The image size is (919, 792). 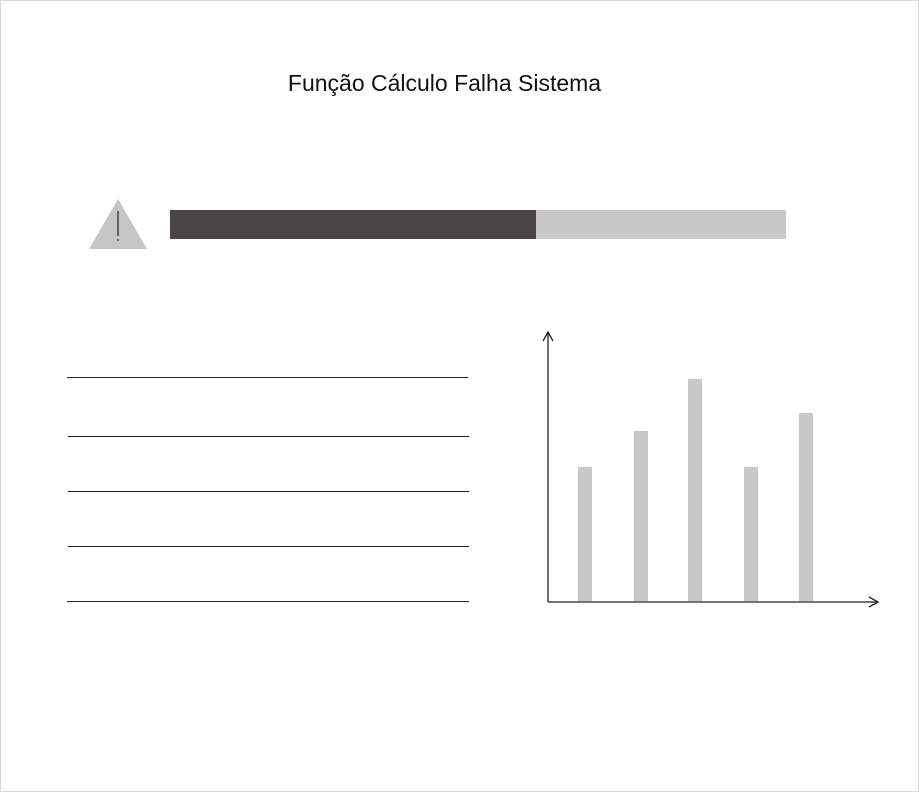 I want to click on progress-bar, so click(x=478, y=224).